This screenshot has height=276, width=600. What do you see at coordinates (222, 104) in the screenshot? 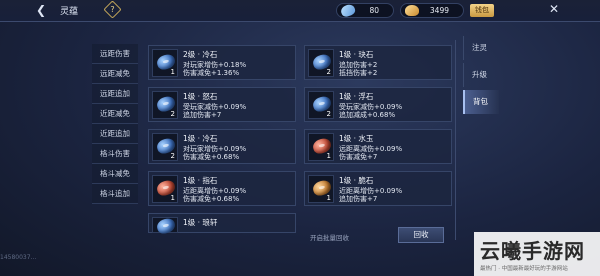
I see `item-card: 2 1级 · 怒石 受玩家减伤+0.09% 追加伤害+7` at bounding box center [222, 104].